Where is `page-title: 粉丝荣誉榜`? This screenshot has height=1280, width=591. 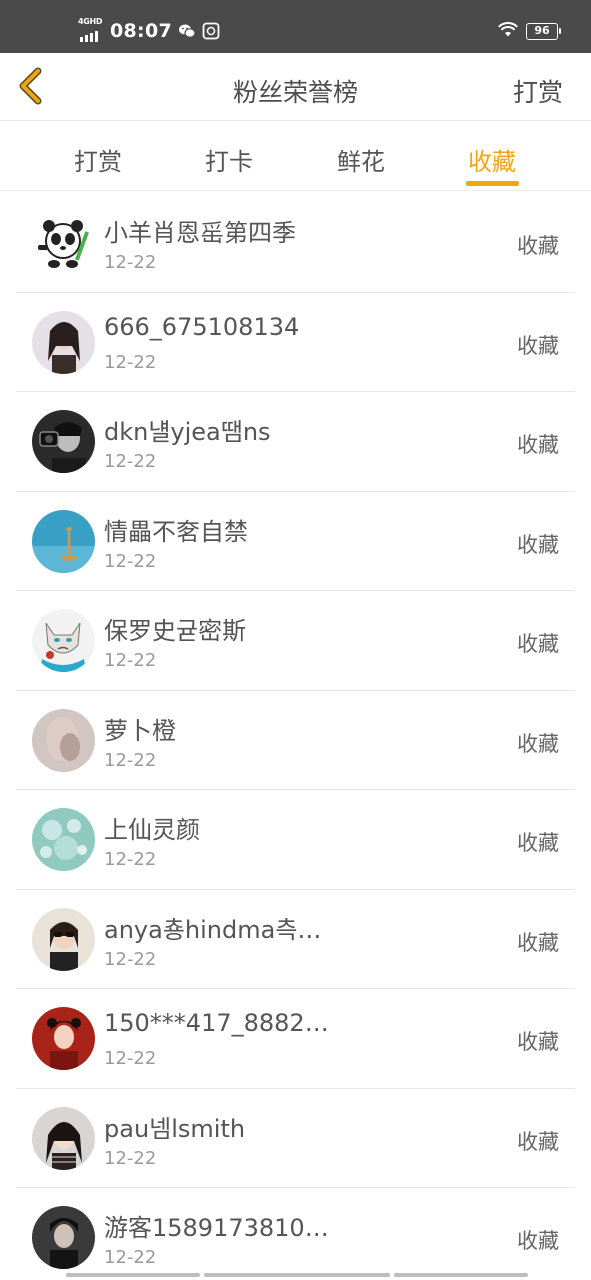
page-title: 粉丝荣誉榜 is located at coordinates (295, 92).